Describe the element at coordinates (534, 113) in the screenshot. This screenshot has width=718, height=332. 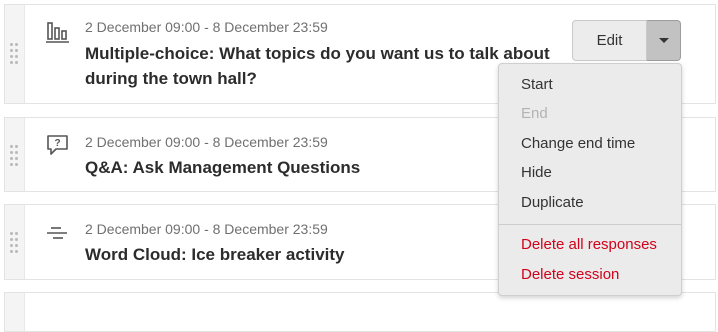
I see `menu-item-end: End` at that location.